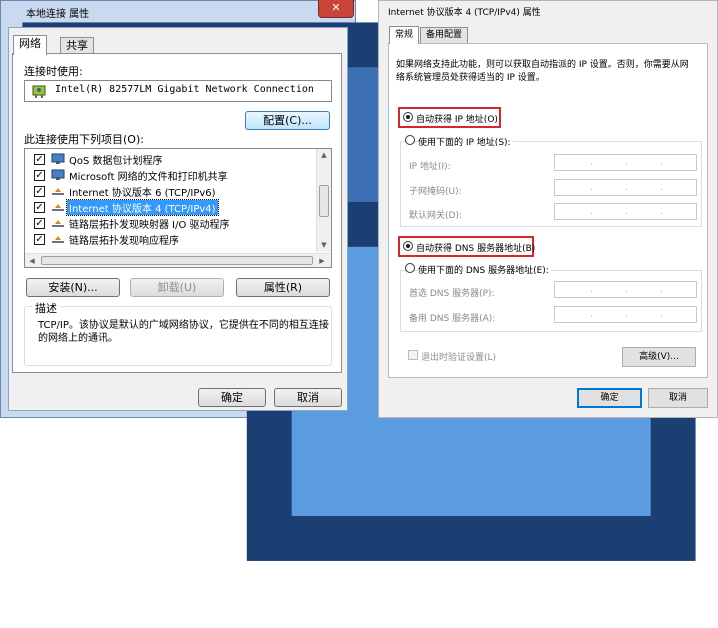  What do you see at coordinates (177, 287) in the screenshot?
I see `uninstall-button: 卸载(U)` at bounding box center [177, 287].